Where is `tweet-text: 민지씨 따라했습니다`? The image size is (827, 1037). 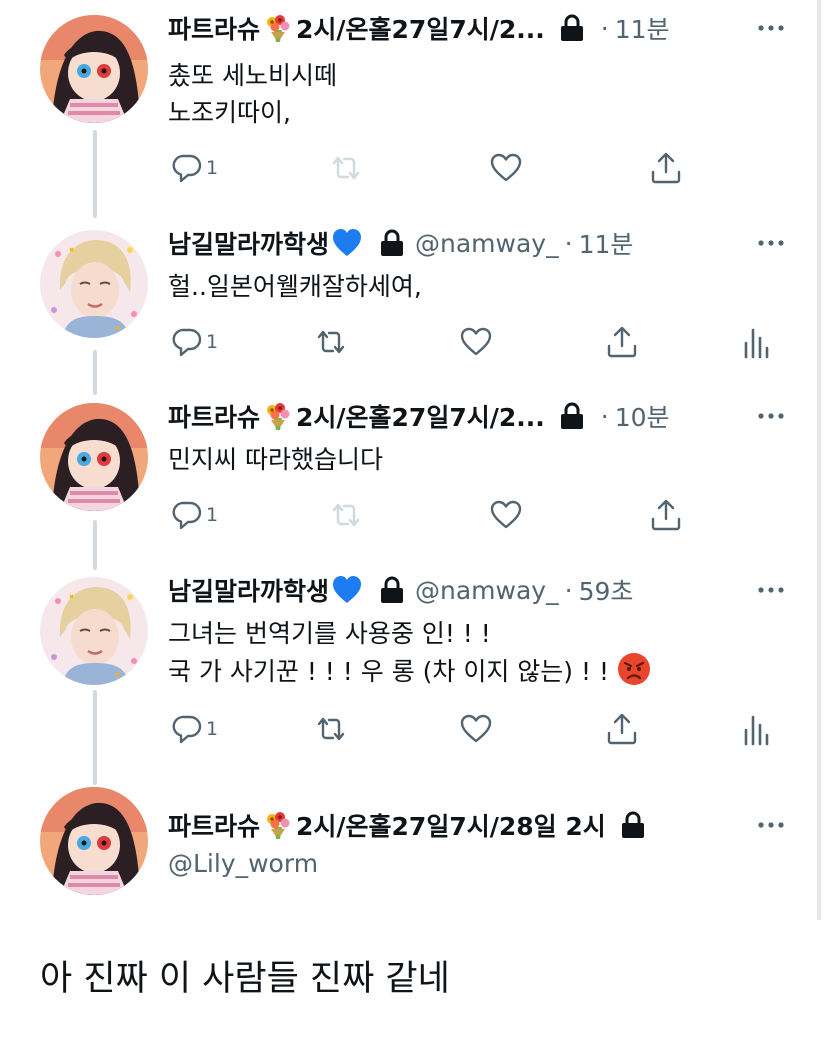
tweet-text: 민지씨 따라했습니다 is located at coordinates (275, 459).